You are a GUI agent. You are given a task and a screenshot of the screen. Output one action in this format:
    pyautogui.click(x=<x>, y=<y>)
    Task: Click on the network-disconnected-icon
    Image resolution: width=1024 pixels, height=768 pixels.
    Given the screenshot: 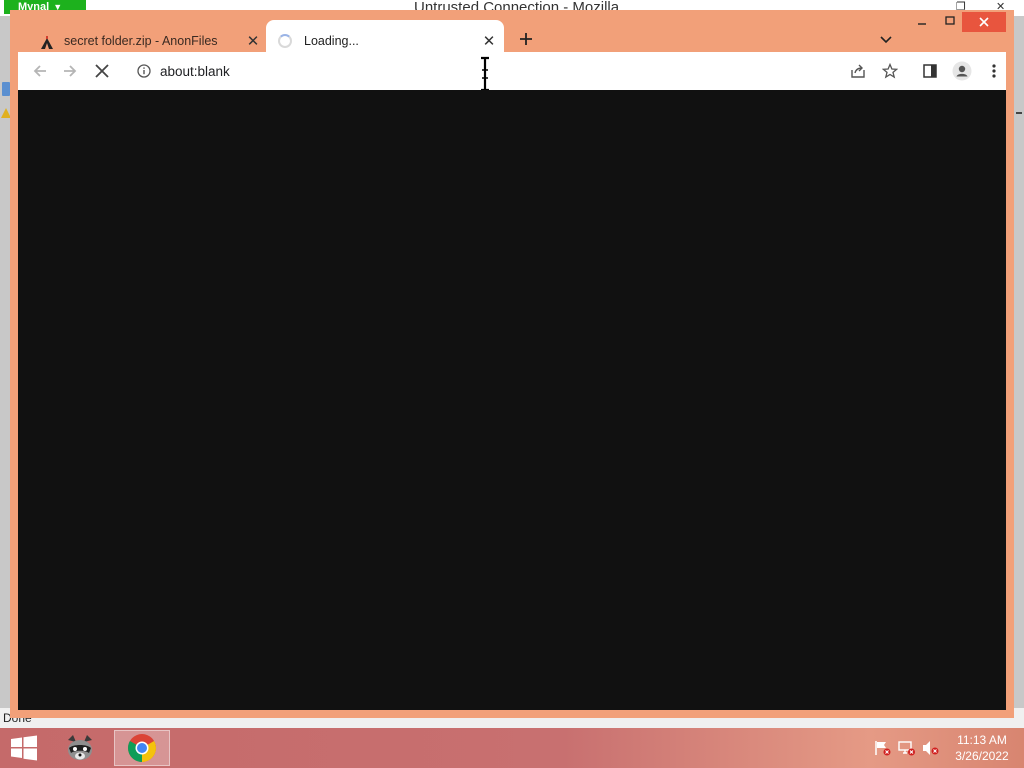 What is the action you would take?
    pyautogui.click(x=907, y=748)
    